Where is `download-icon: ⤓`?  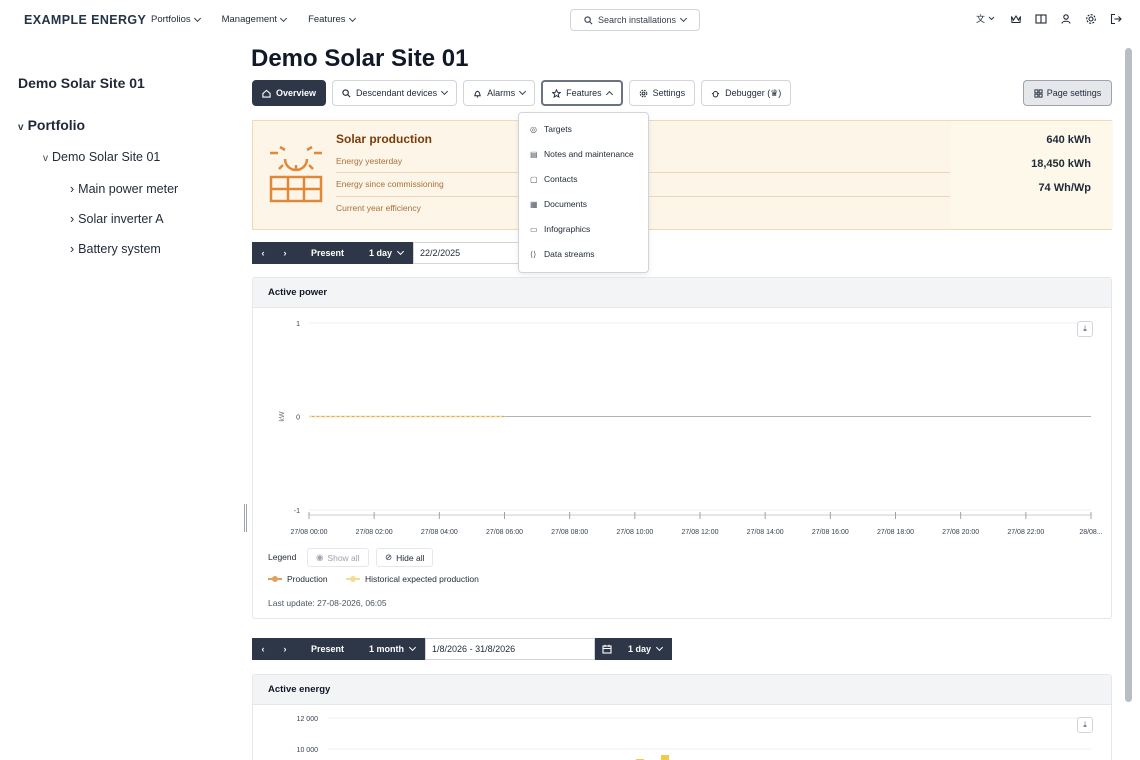
download-icon: ⤓ is located at coordinates (1085, 328).